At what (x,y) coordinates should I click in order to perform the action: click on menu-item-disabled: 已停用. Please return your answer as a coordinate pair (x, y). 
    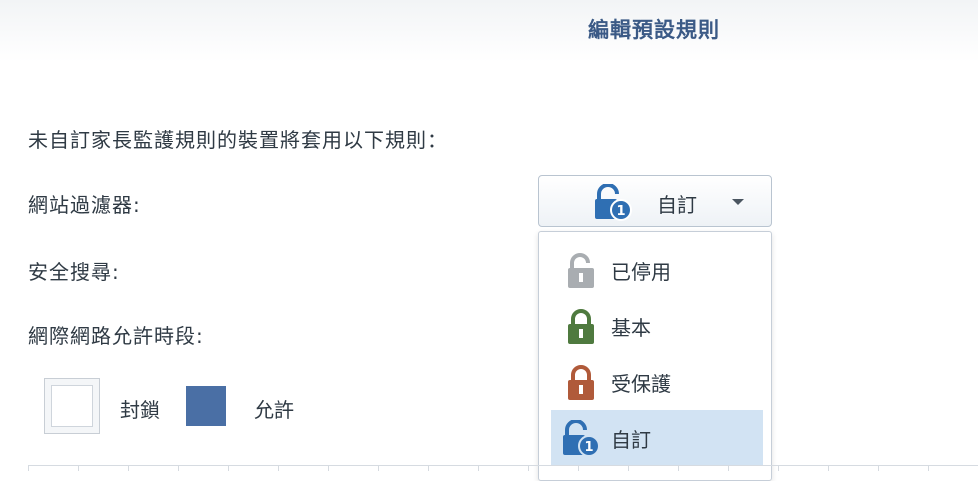
    Looking at the image, I should click on (657, 270).